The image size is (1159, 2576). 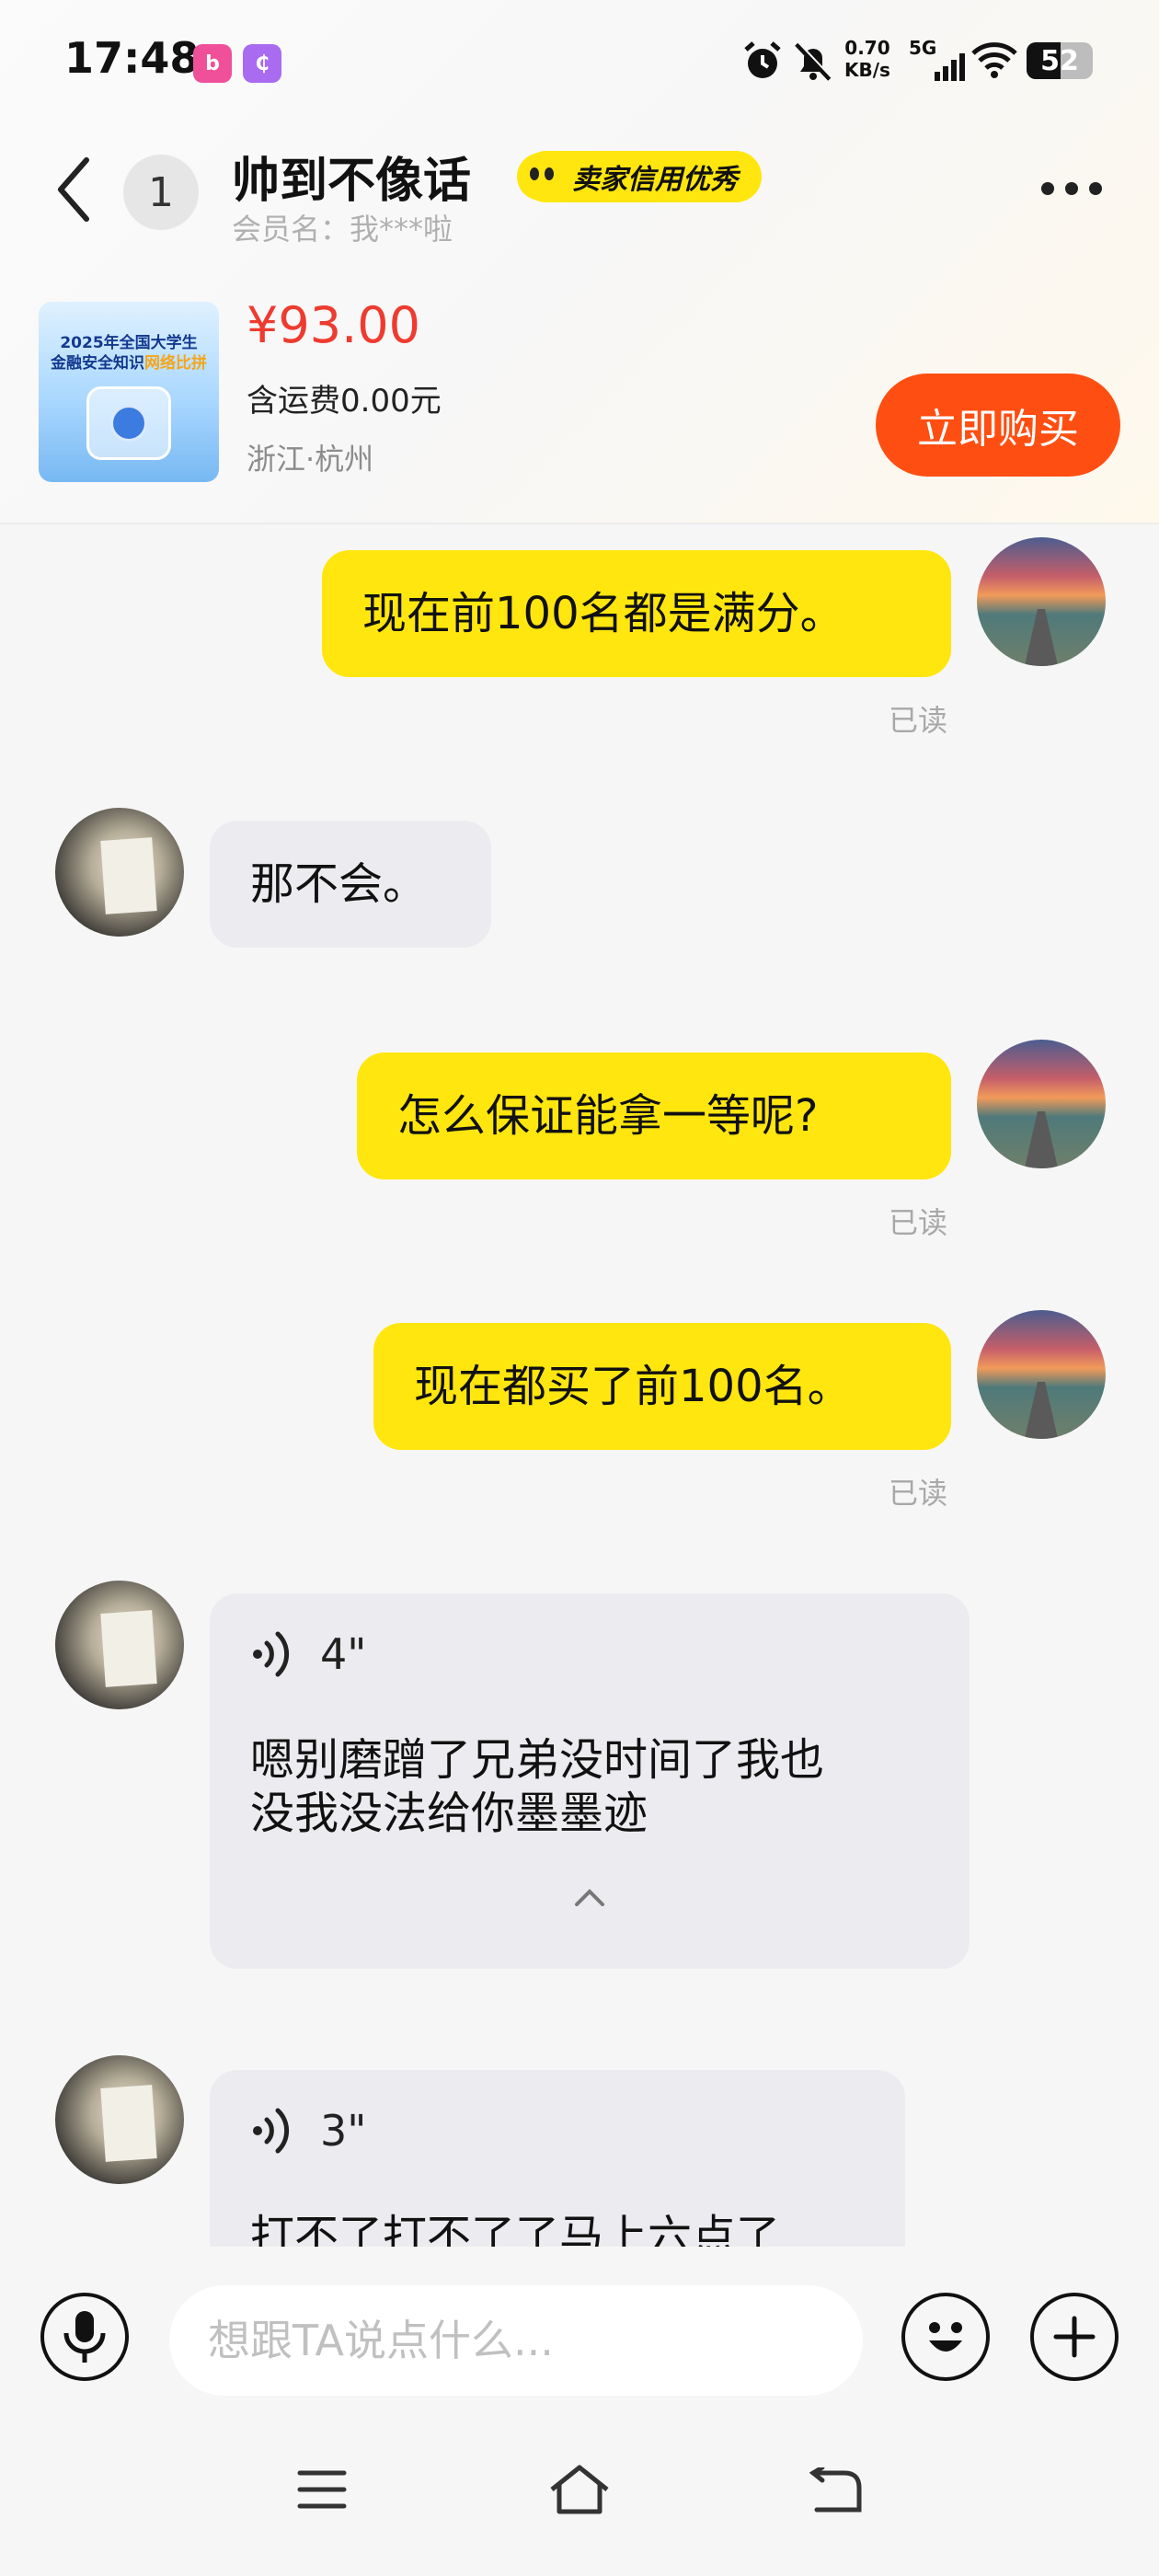 What do you see at coordinates (662, 1386) in the screenshot?
I see `message-bubble-self: 现在都买了前100名。` at bounding box center [662, 1386].